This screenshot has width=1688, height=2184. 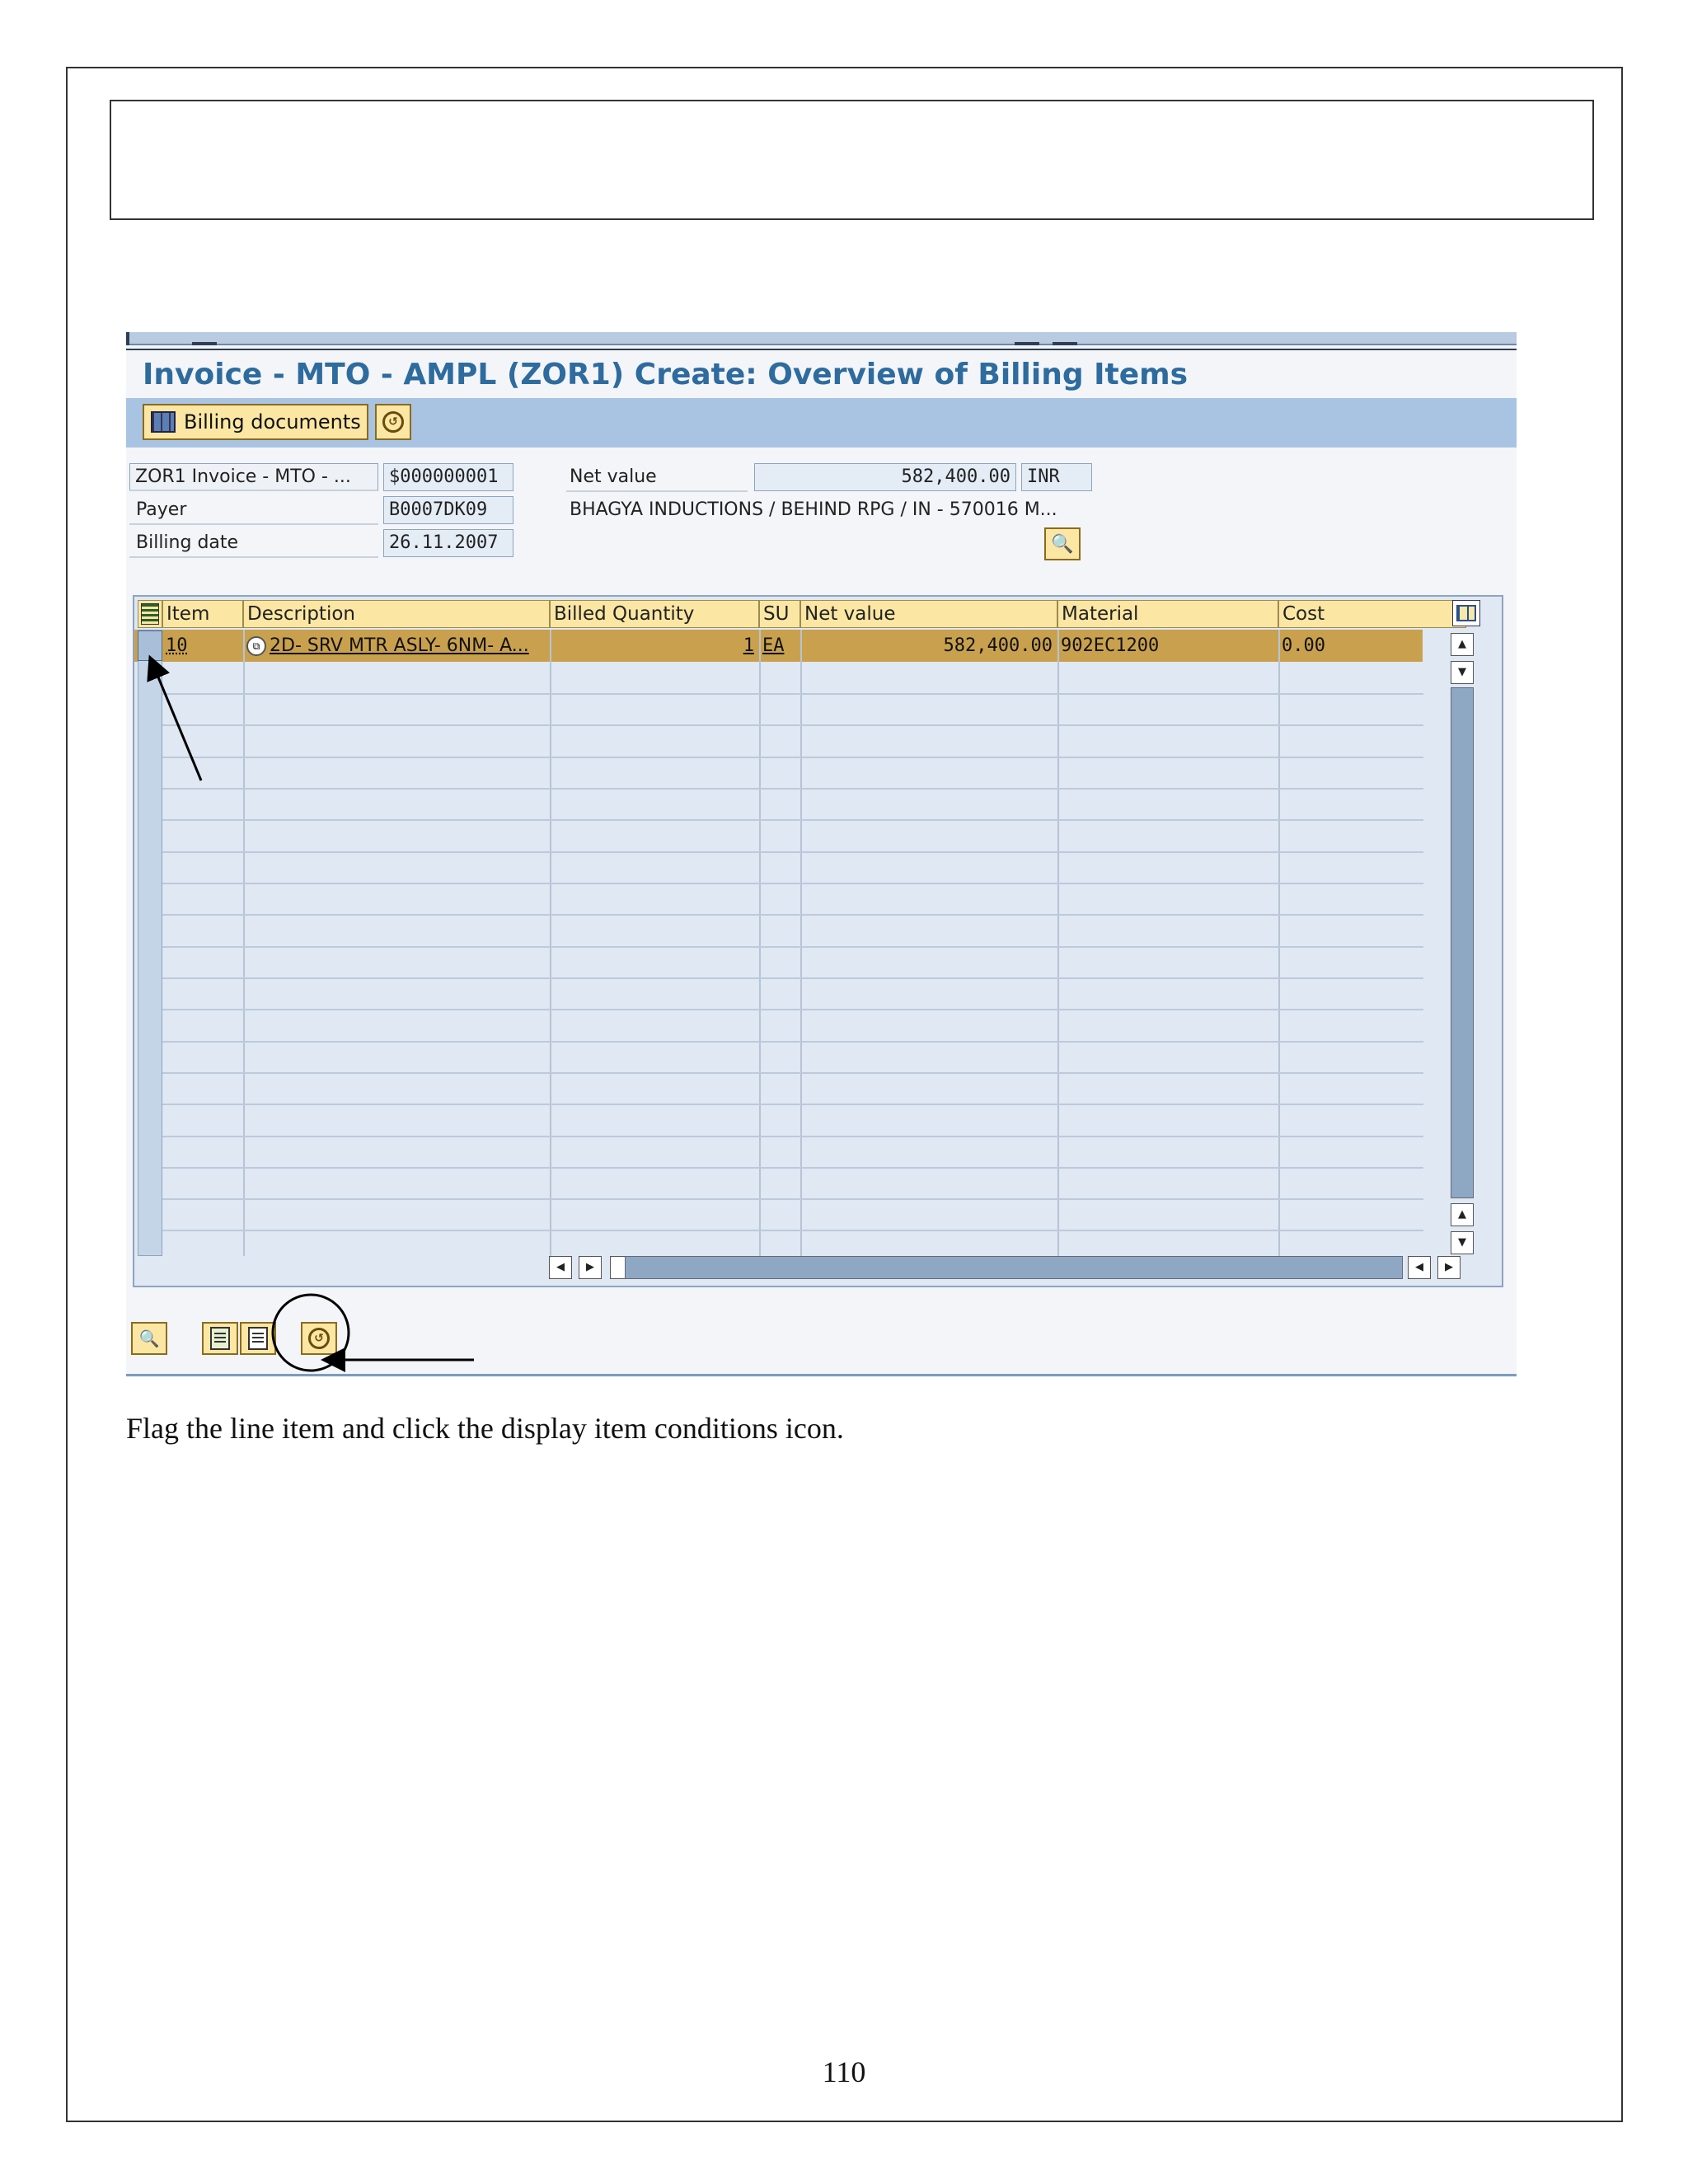 What do you see at coordinates (657, 477) in the screenshot?
I see `net-value-label: Net value` at bounding box center [657, 477].